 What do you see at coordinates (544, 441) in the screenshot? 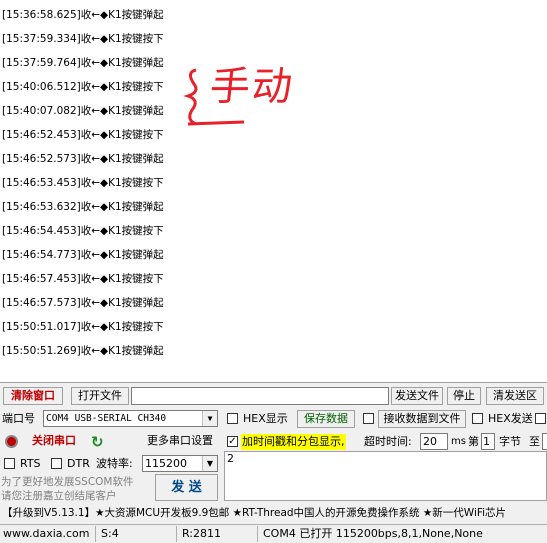
I see `frame-end-input` at bounding box center [544, 441].